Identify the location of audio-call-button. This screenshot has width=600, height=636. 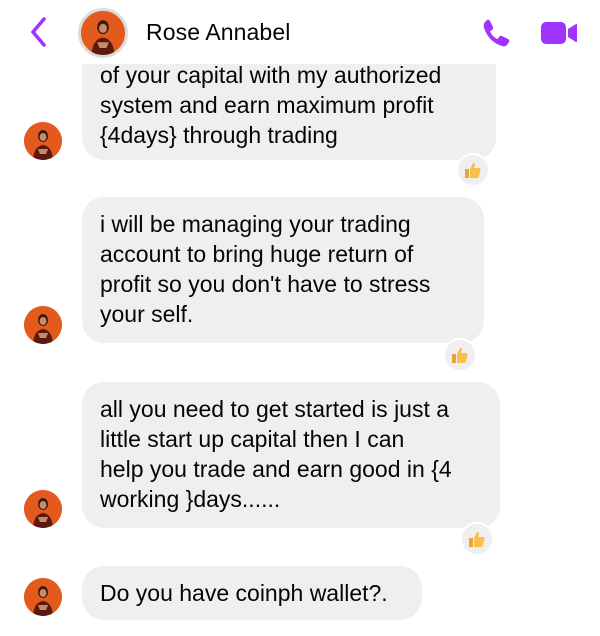
(496, 33).